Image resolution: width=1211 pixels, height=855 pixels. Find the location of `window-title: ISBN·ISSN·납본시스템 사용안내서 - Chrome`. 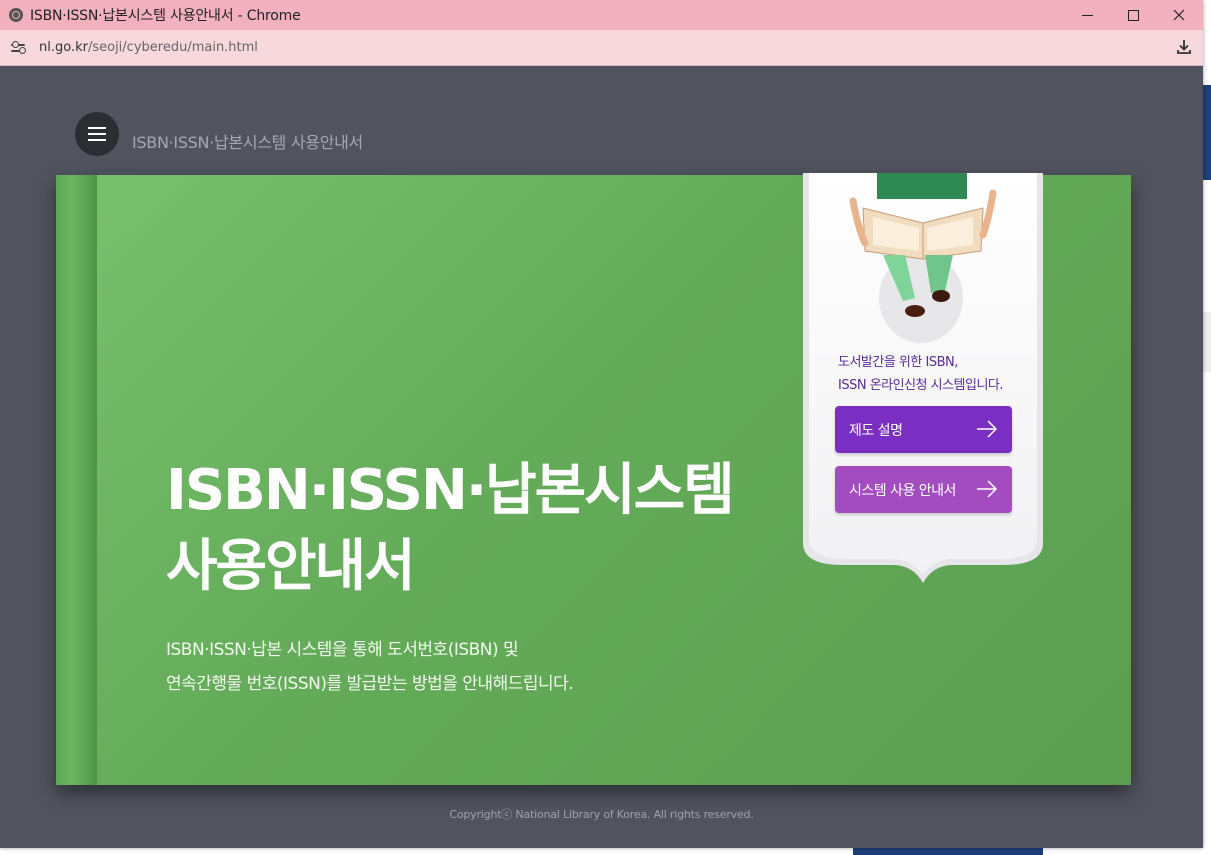

window-title: ISBN·ISSN·납본시스템 사용안내서 - Chrome is located at coordinates (165, 16).